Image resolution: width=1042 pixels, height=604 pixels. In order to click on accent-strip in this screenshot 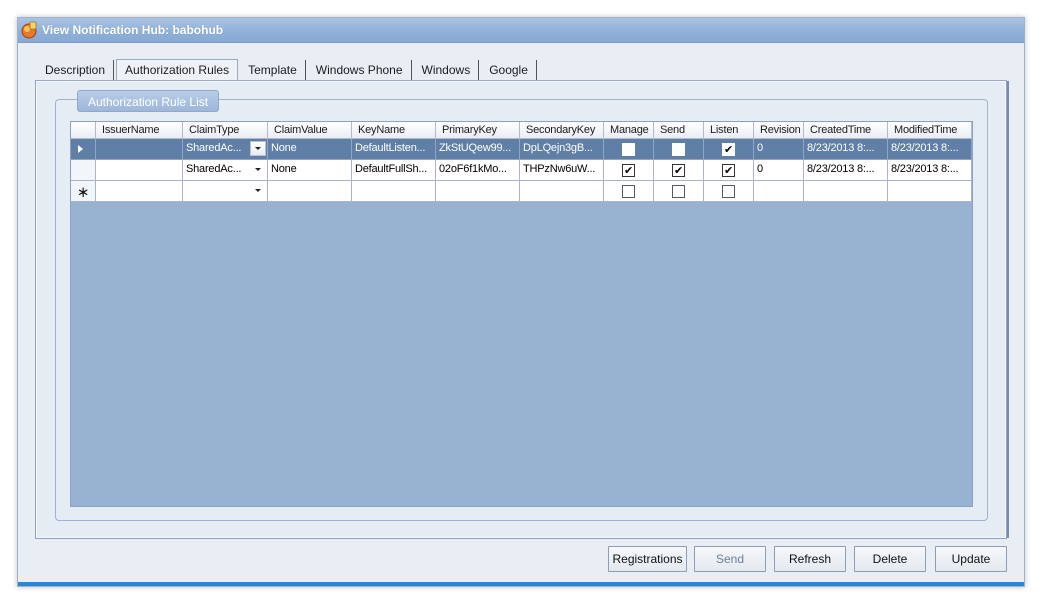, I will do `click(521, 584)`.